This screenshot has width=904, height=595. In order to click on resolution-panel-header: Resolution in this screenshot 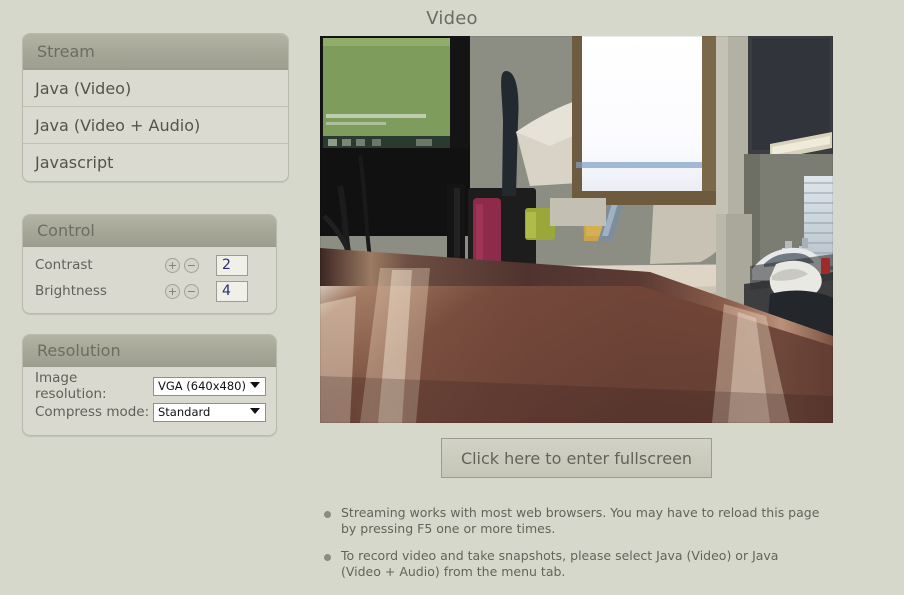, I will do `click(149, 351)`.